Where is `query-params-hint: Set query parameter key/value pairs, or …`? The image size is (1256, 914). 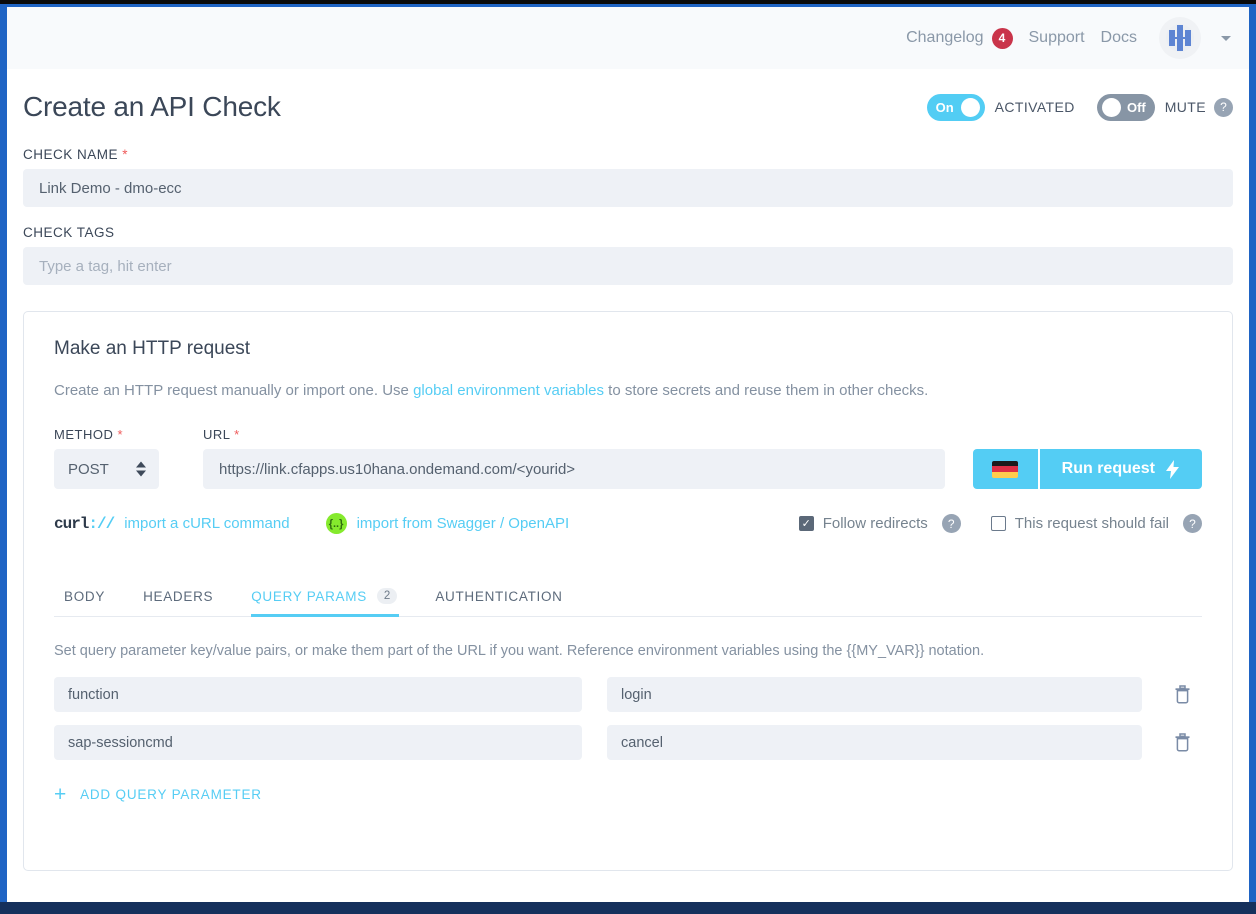
query-params-hint: Set query parameter key/value pairs, or … is located at coordinates (519, 651).